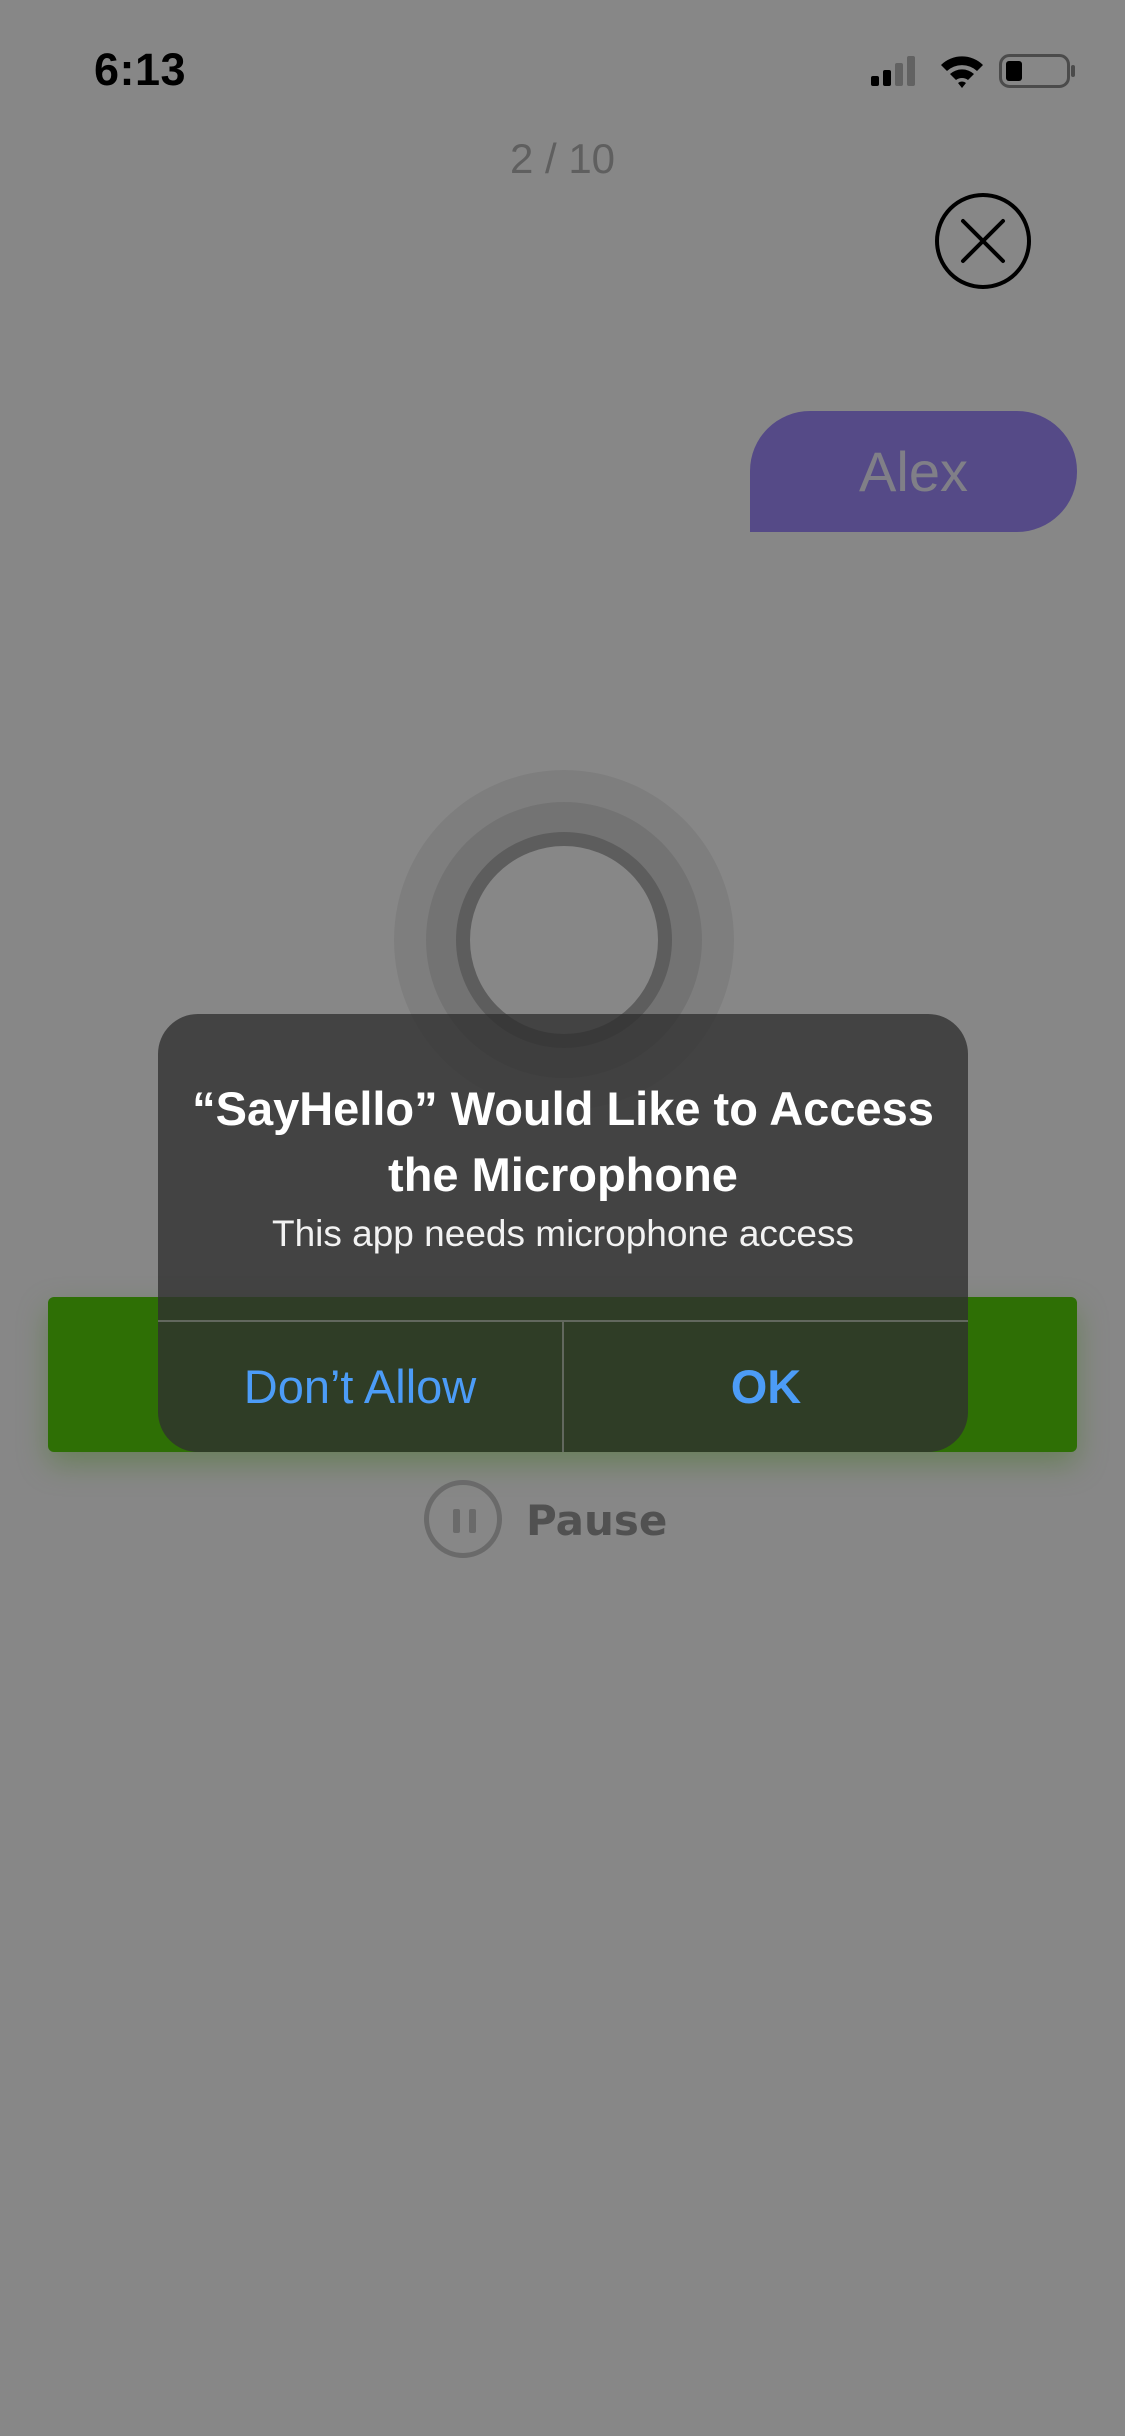  I want to click on ok-button: OK, so click(766, 1387).